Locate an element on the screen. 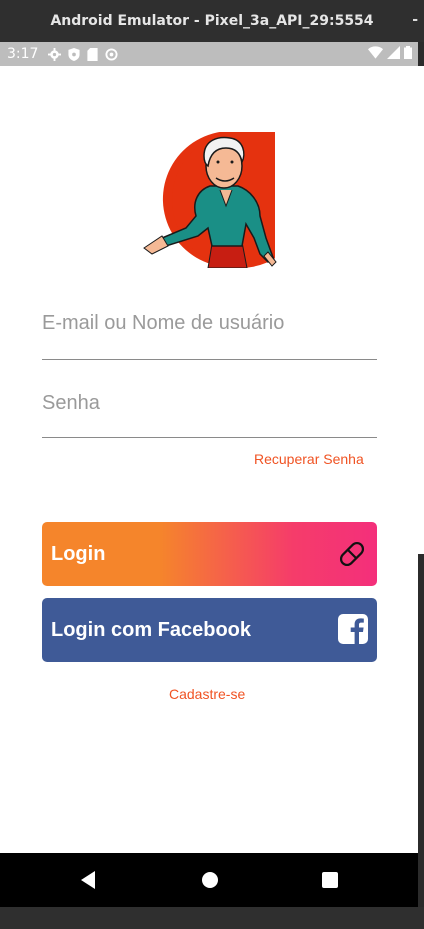  pill-icon is located at coordinates (352, 554).